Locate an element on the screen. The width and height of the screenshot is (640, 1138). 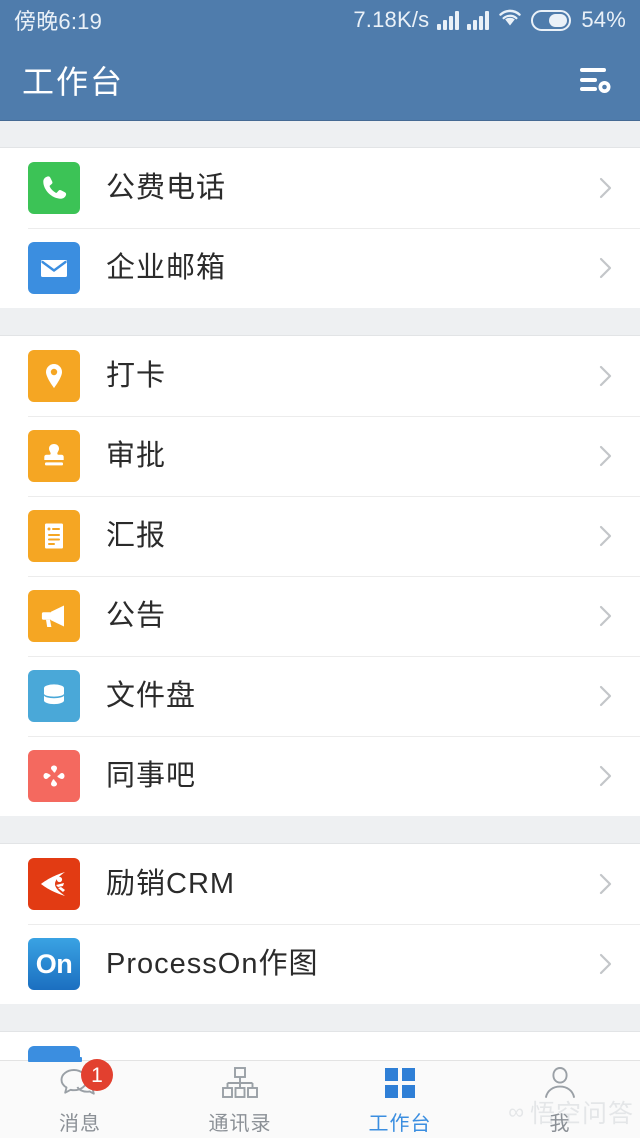
crm-archer-icon is located at coordinates (54, 884).